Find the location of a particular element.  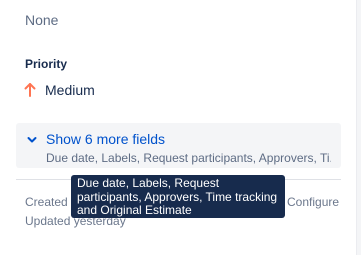

configure-link: Configure is located at coordinates (313, 202).